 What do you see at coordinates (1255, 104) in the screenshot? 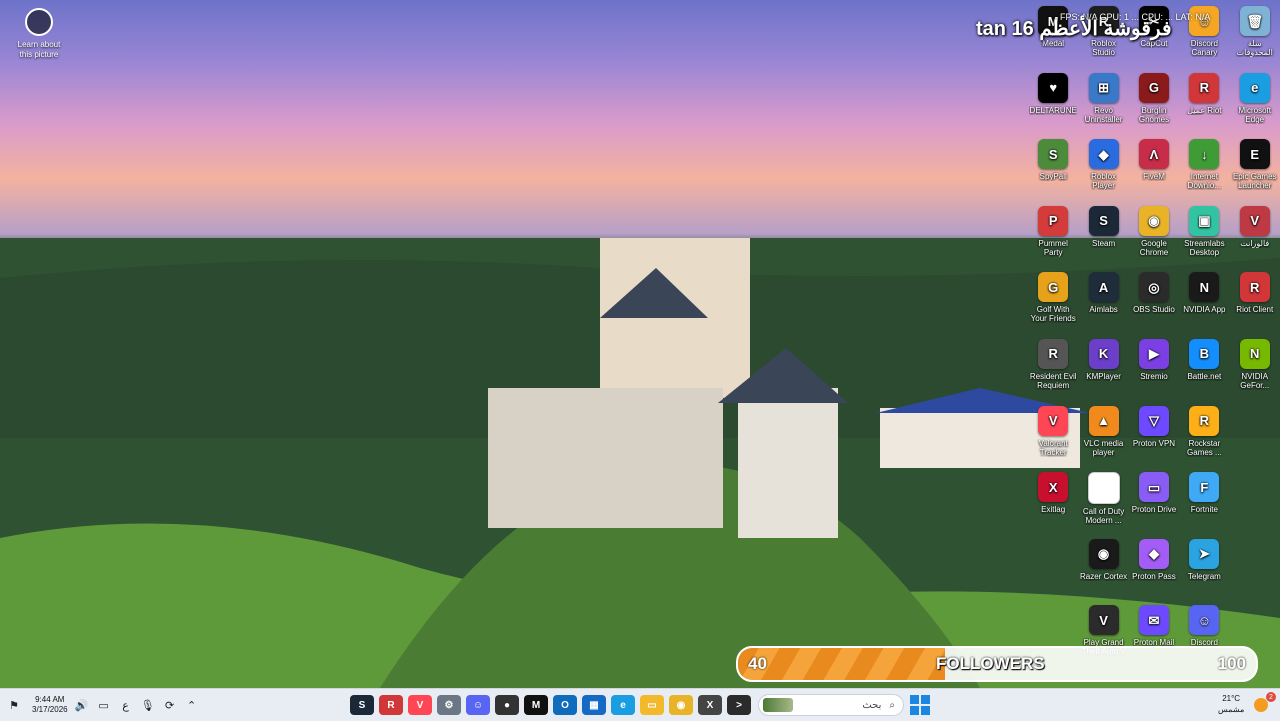
I see `desktop-icon: e Microsoft Edge` at bounding box center [1255, 104].